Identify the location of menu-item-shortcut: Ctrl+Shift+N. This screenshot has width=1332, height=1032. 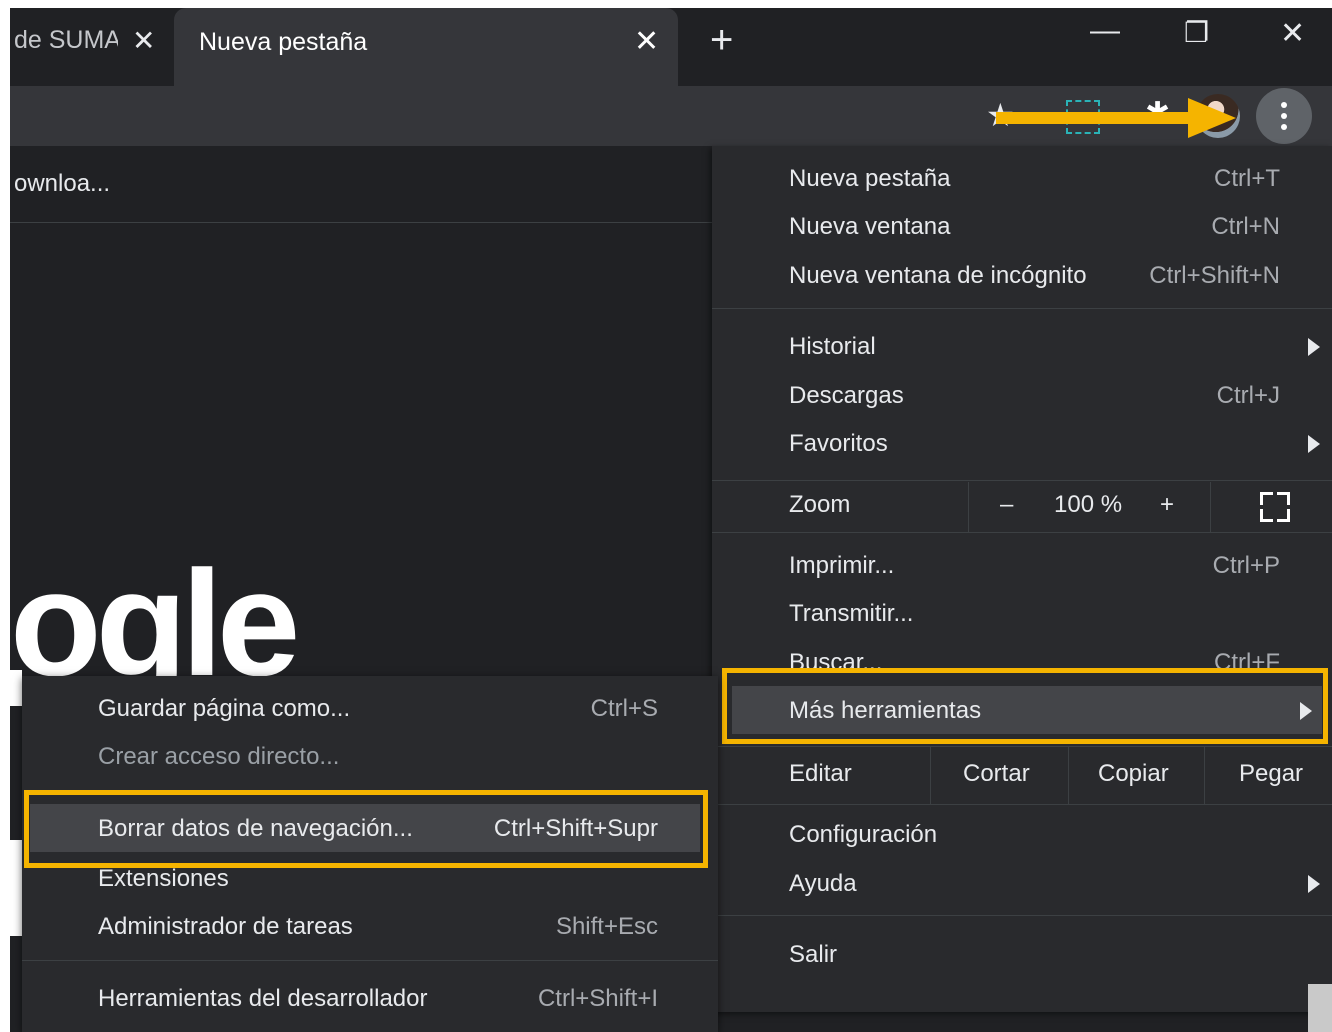
(1214, 275).